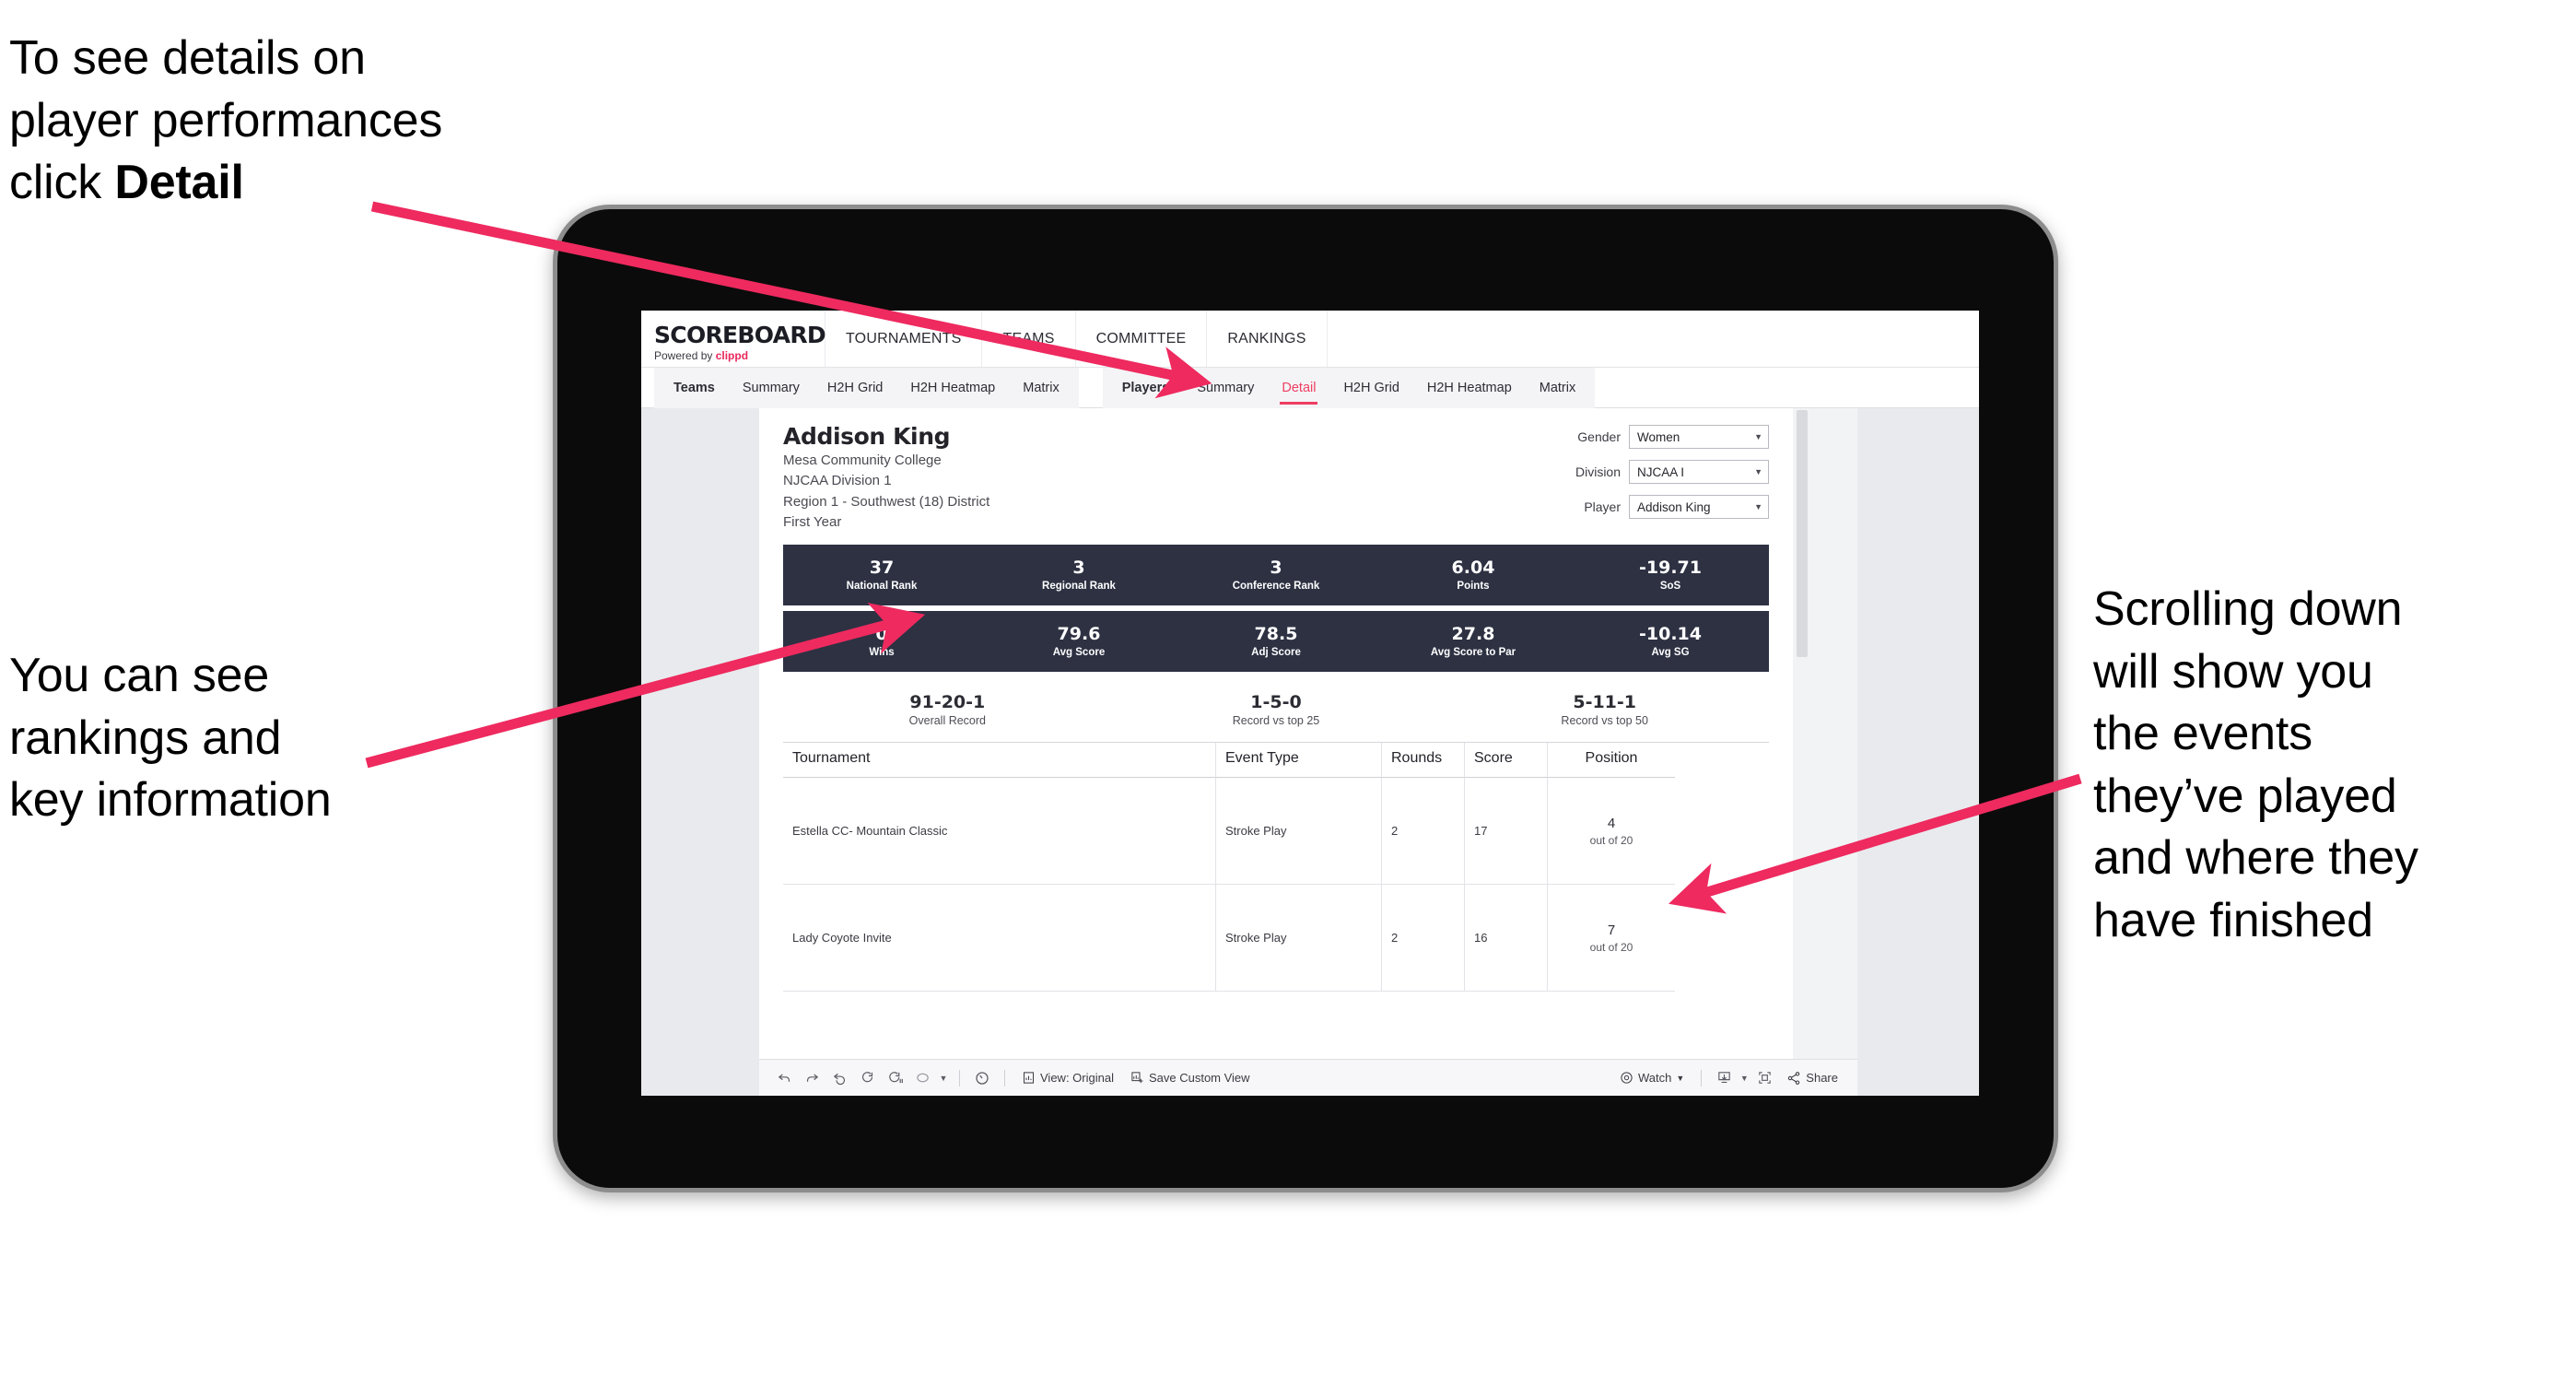  I want to click on view-icon, so click(1029, 1078).